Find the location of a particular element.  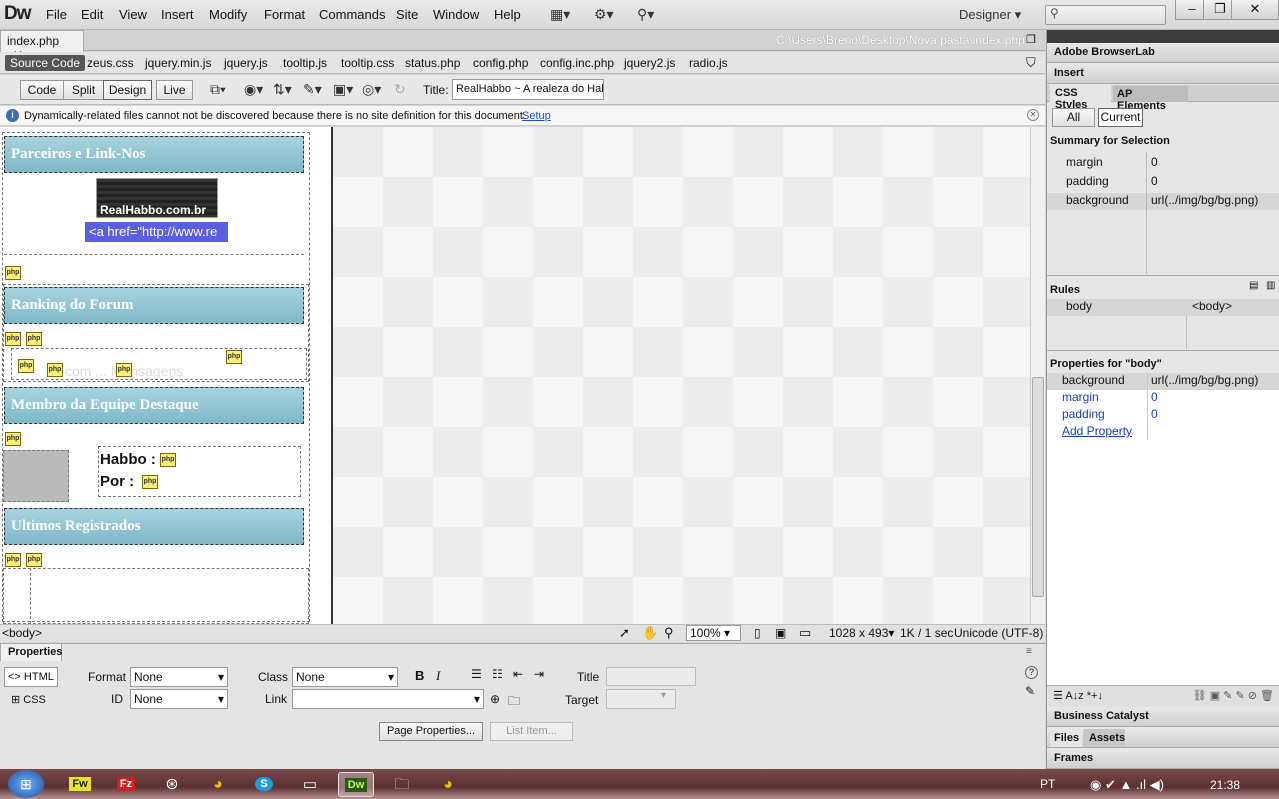

properties-tab: Properties is located at coordinates (31, 652).